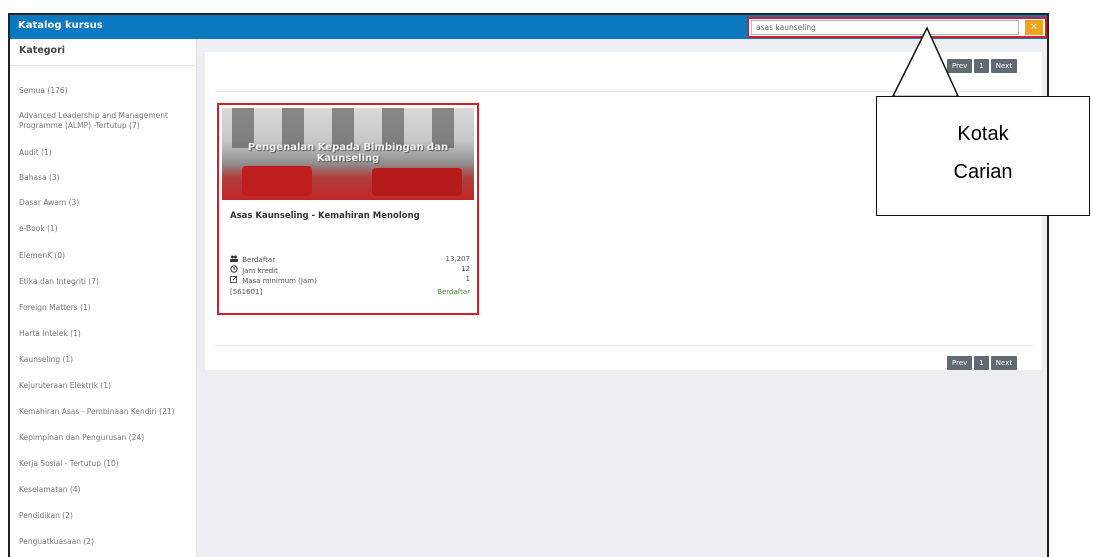 Image resolution: width=1093 pixels, height=557 pixels. What do you see at coordinates (983, 134) in the screenshot?
I see `callout-line-1: Kotak` at bounding box center [983, 134].